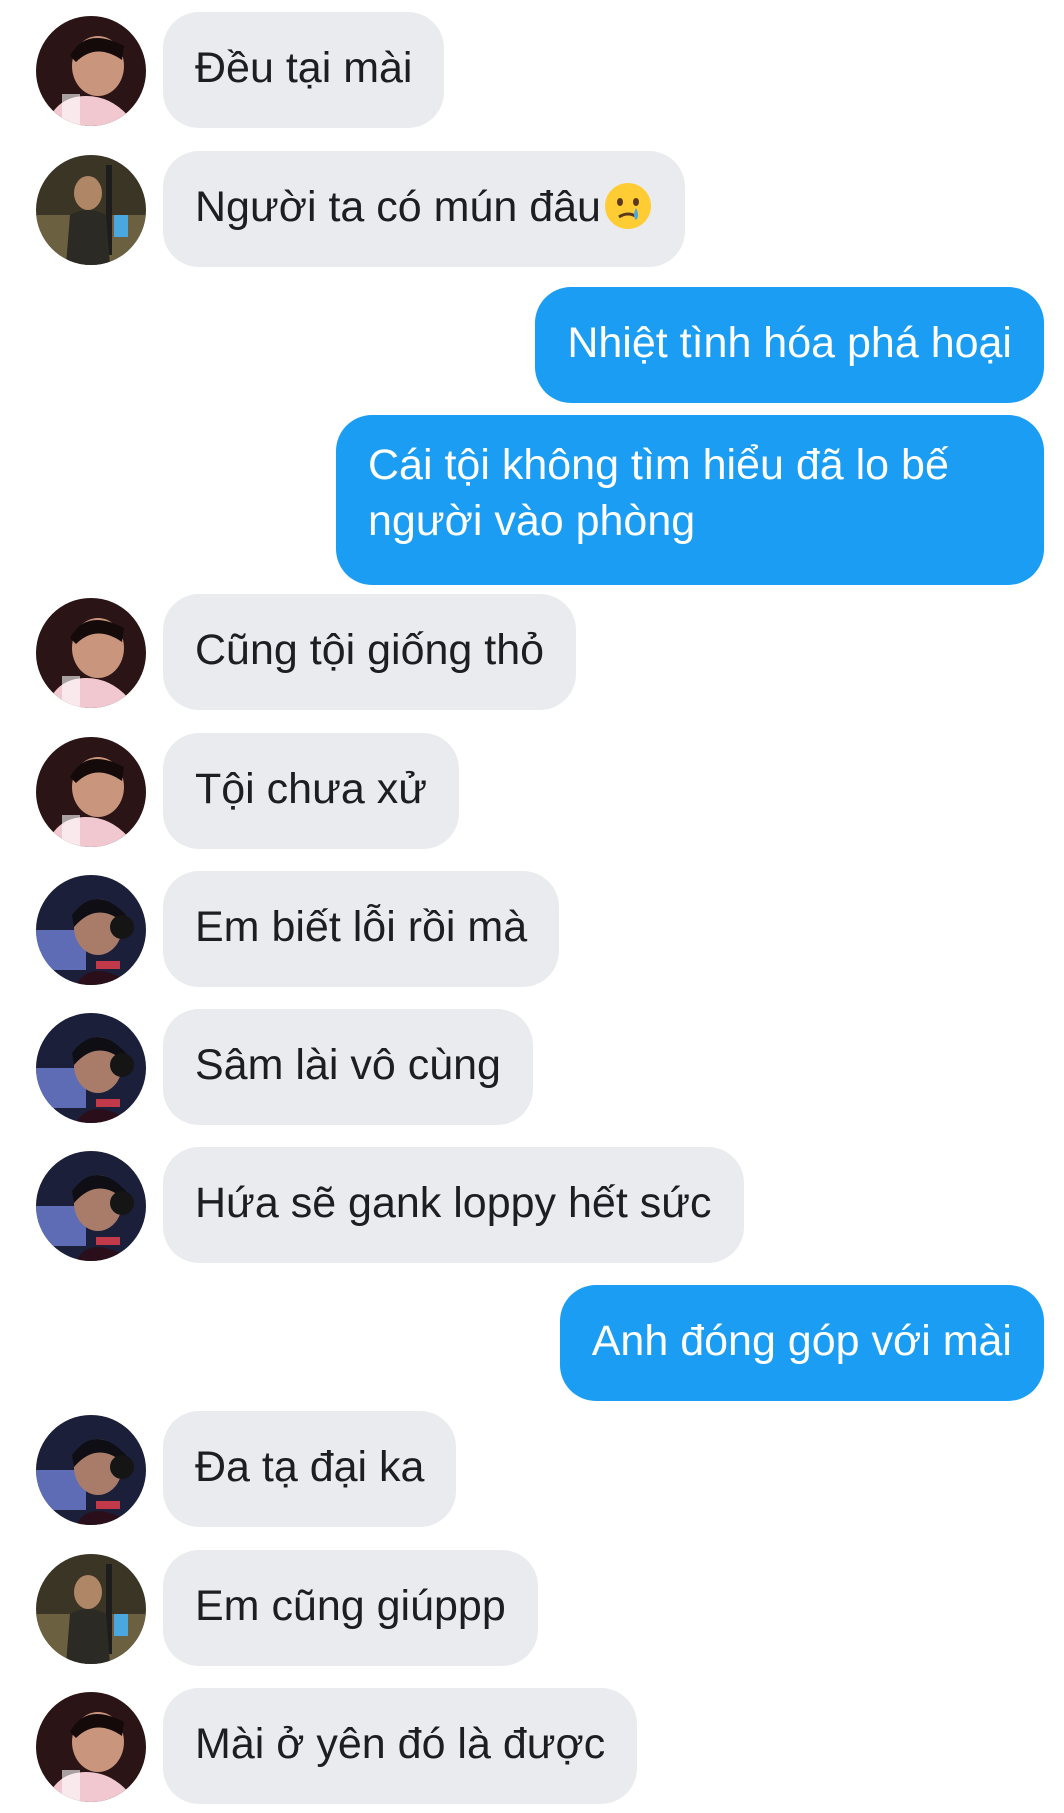 Image resolution: width=1064 pixels, height=1813 pixels. I want to click on message-bubble: Đều tại mài, so click(304, 70).